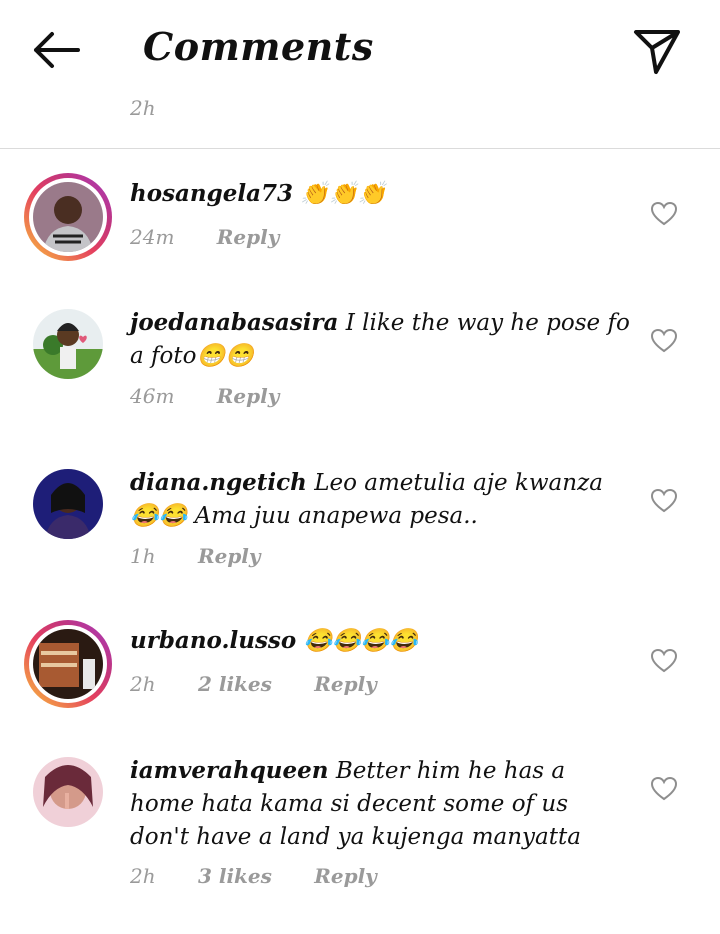  Describe the element at coordinates (143, 108) in the screenshot. I see `caption-time: 2h` at that location.